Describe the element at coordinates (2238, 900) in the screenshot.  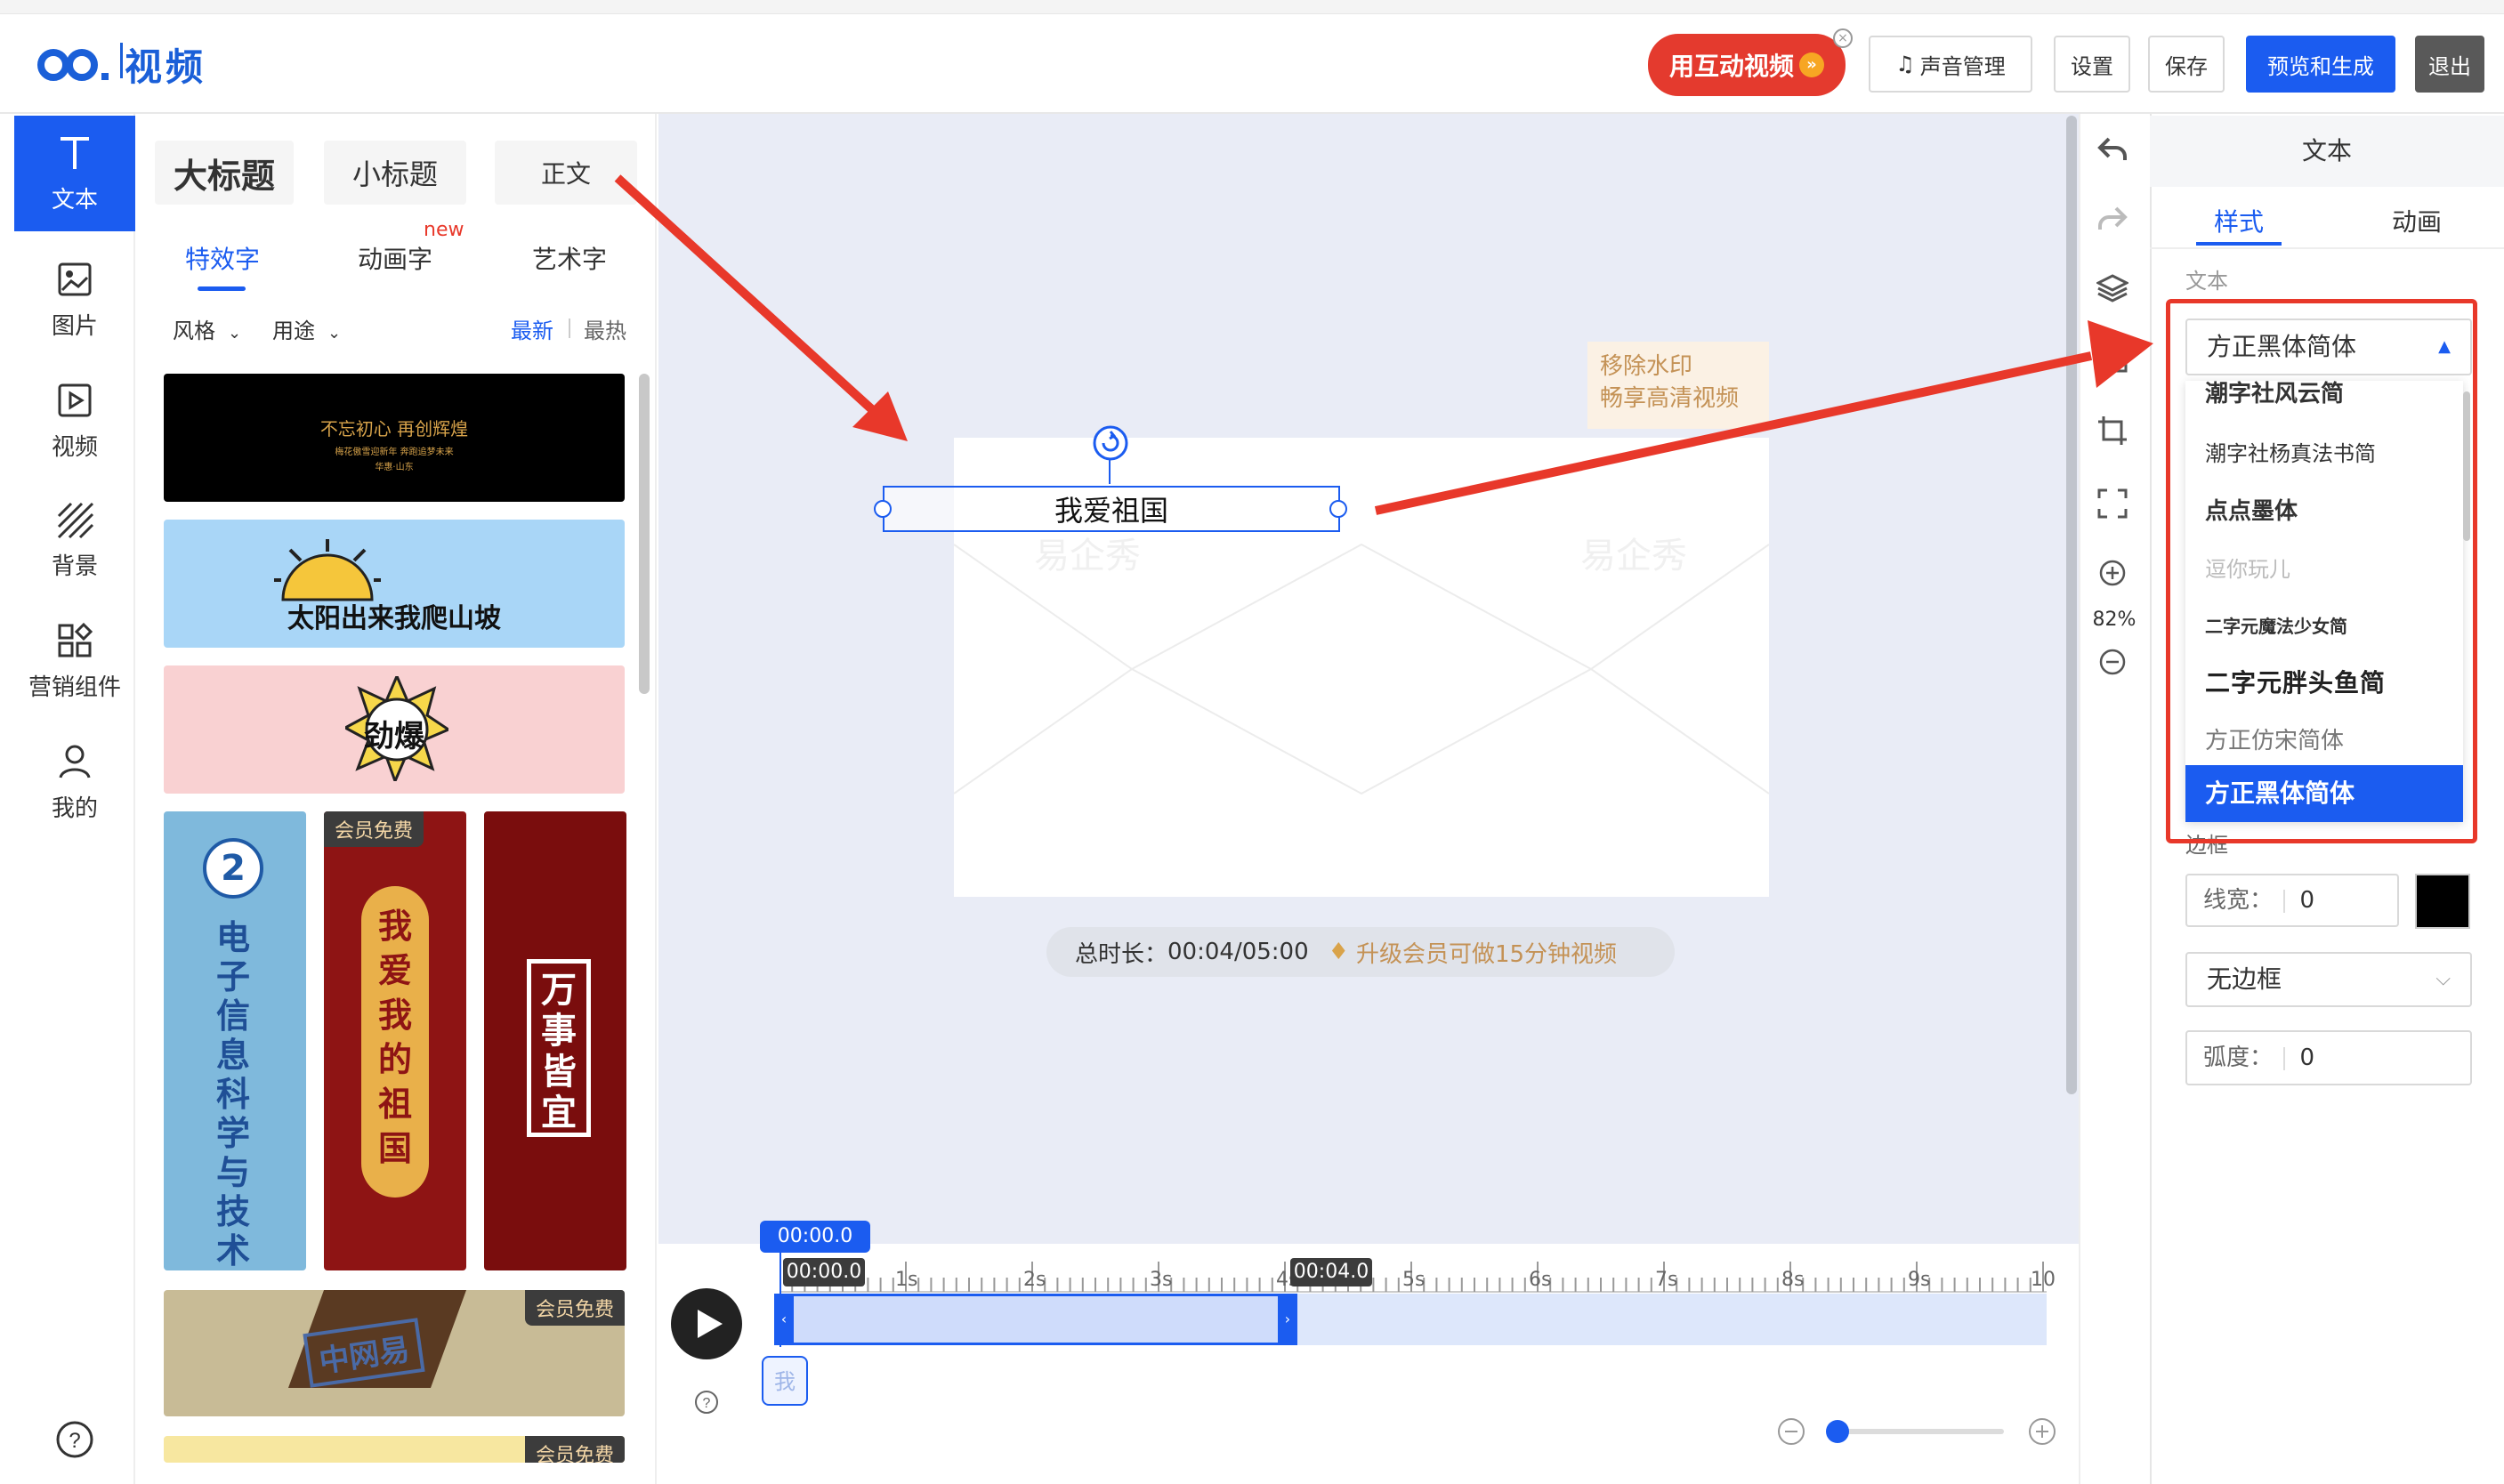
I see `line-width-label: 线宽：` at that location.